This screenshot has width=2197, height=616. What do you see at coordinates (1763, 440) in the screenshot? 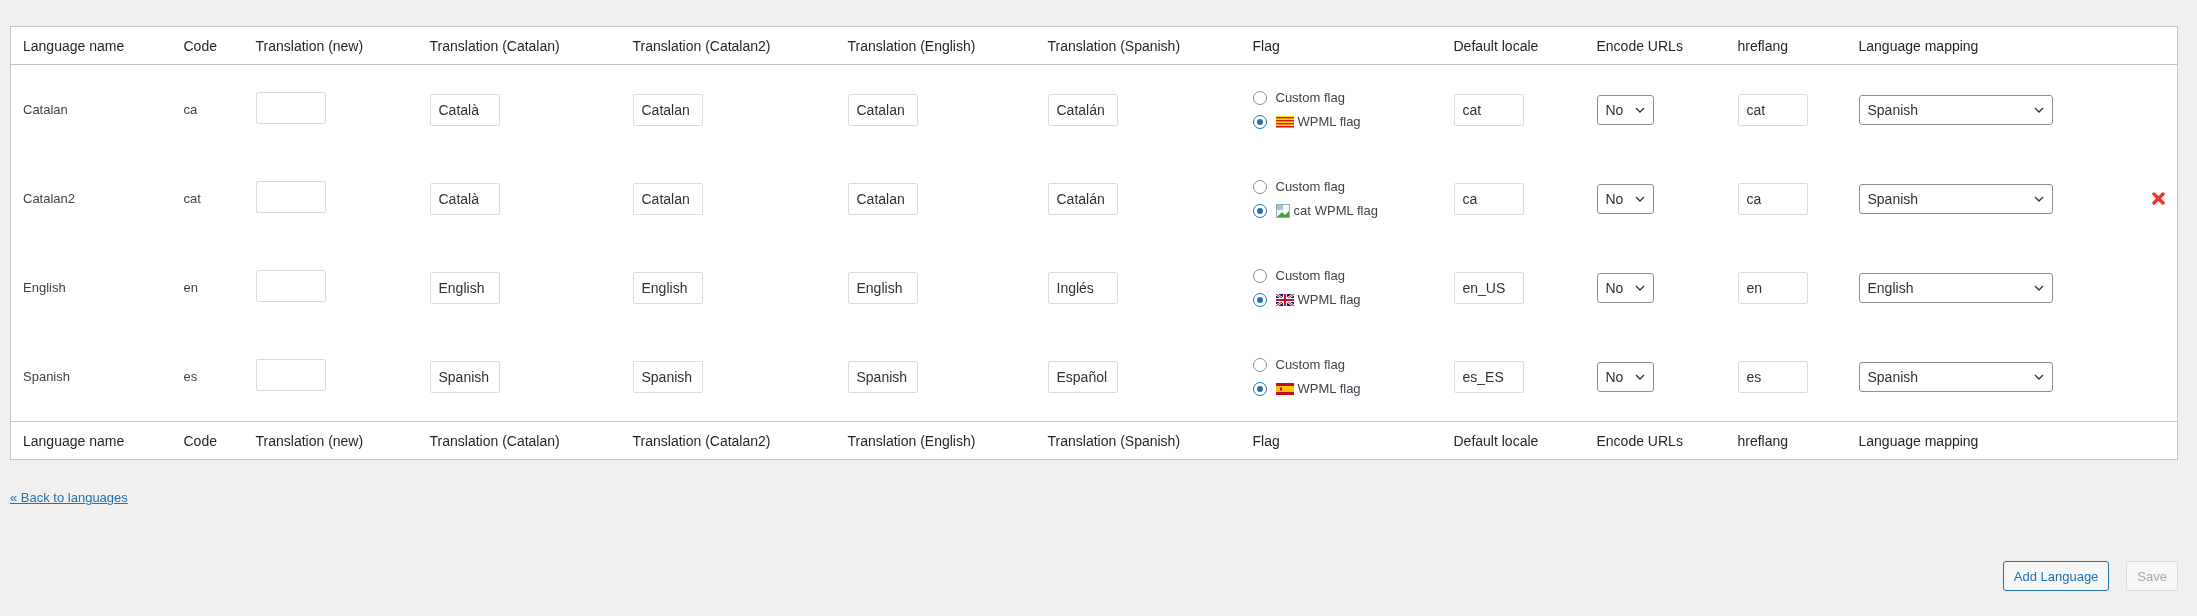
I see `column-footer: hreflang` at bounding box center [1763, 440].